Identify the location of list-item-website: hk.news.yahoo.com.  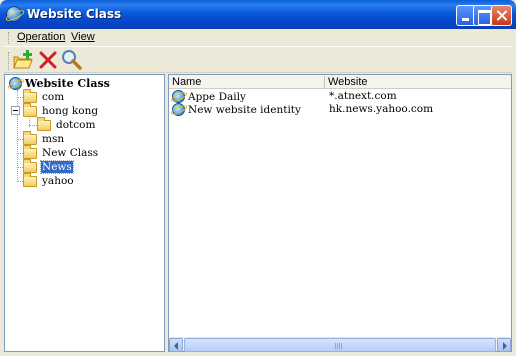
(381, 109).